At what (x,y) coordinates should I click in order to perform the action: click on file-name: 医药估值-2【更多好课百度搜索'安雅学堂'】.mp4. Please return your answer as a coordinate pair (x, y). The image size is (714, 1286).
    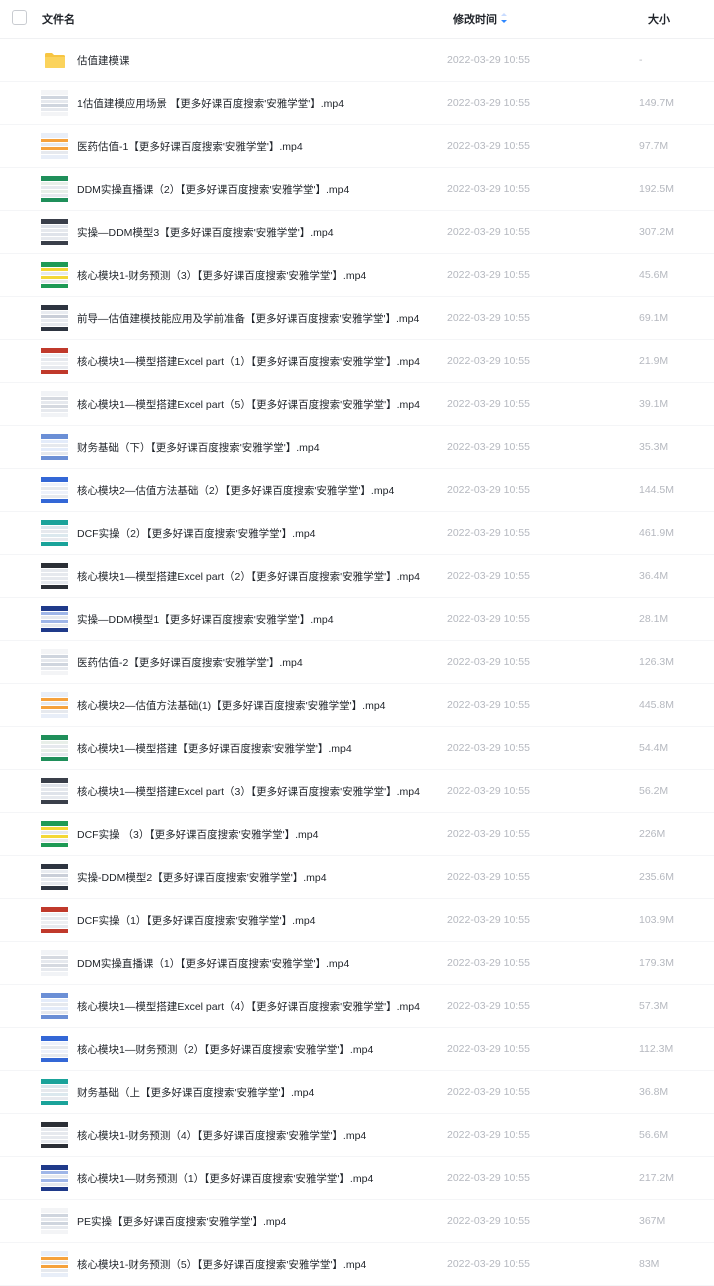
    Looking at the image, I should click on (190, 662).